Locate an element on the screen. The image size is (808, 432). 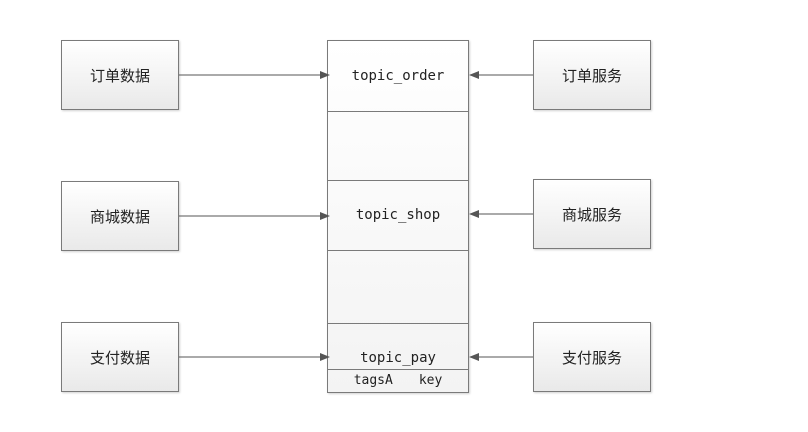
topic-pay-tag: tagsA is located at coordinates (373, 380).